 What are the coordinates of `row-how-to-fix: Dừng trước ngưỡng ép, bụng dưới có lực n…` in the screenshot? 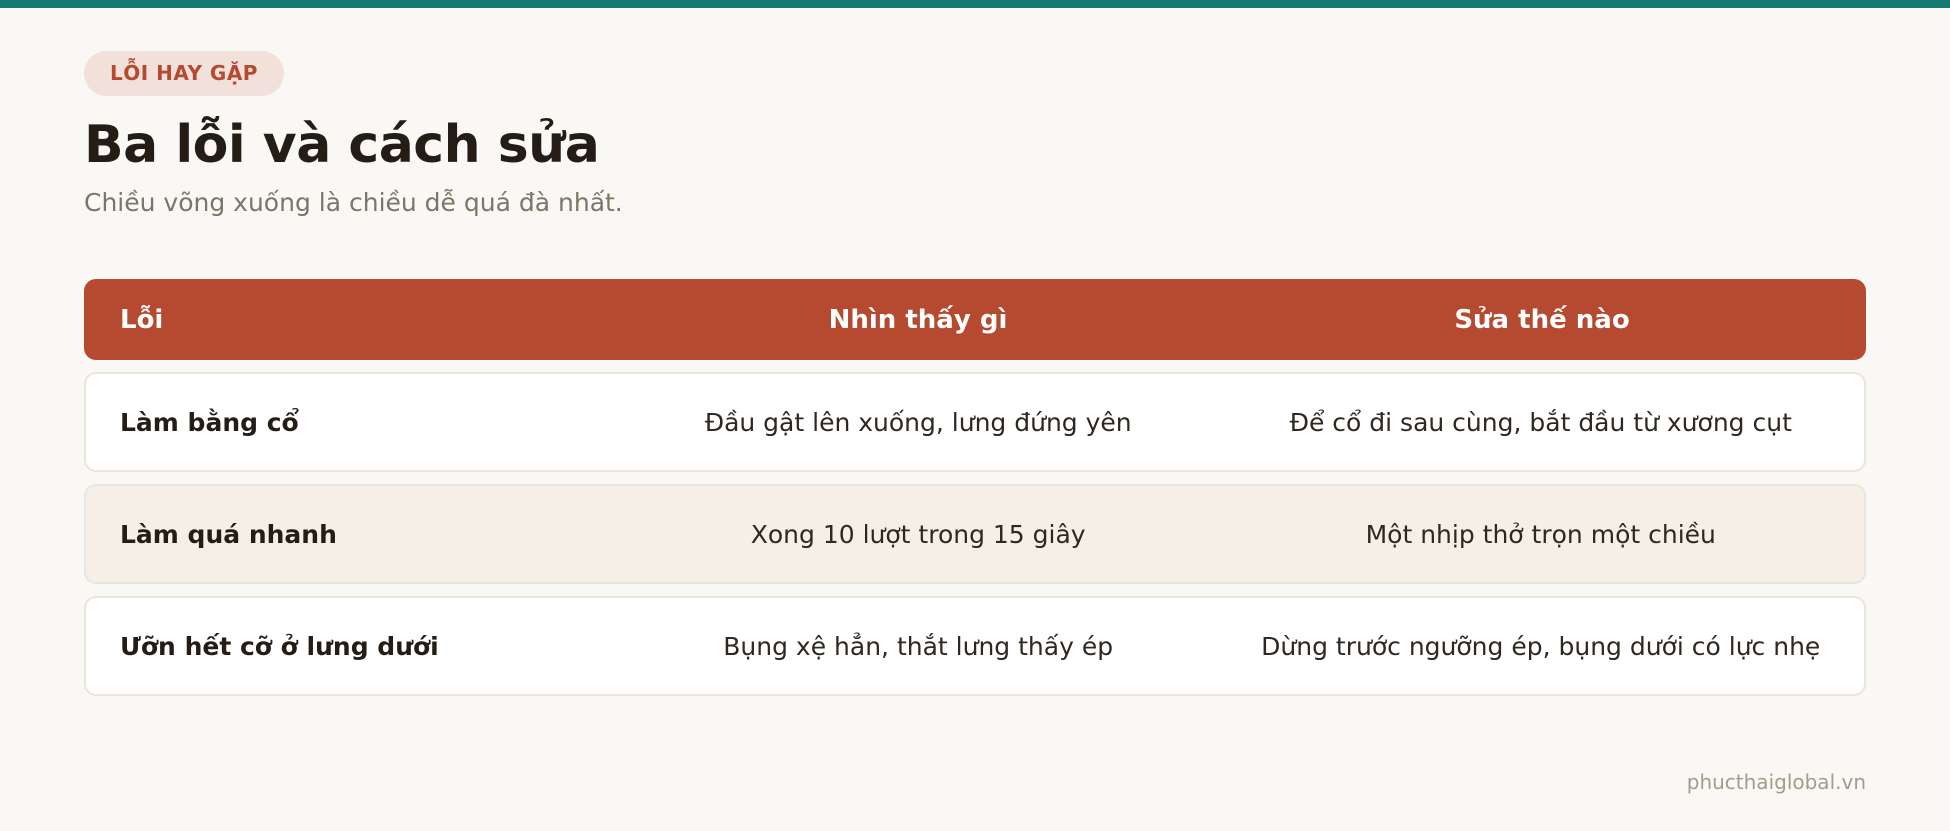 It's located at (1541, 646).